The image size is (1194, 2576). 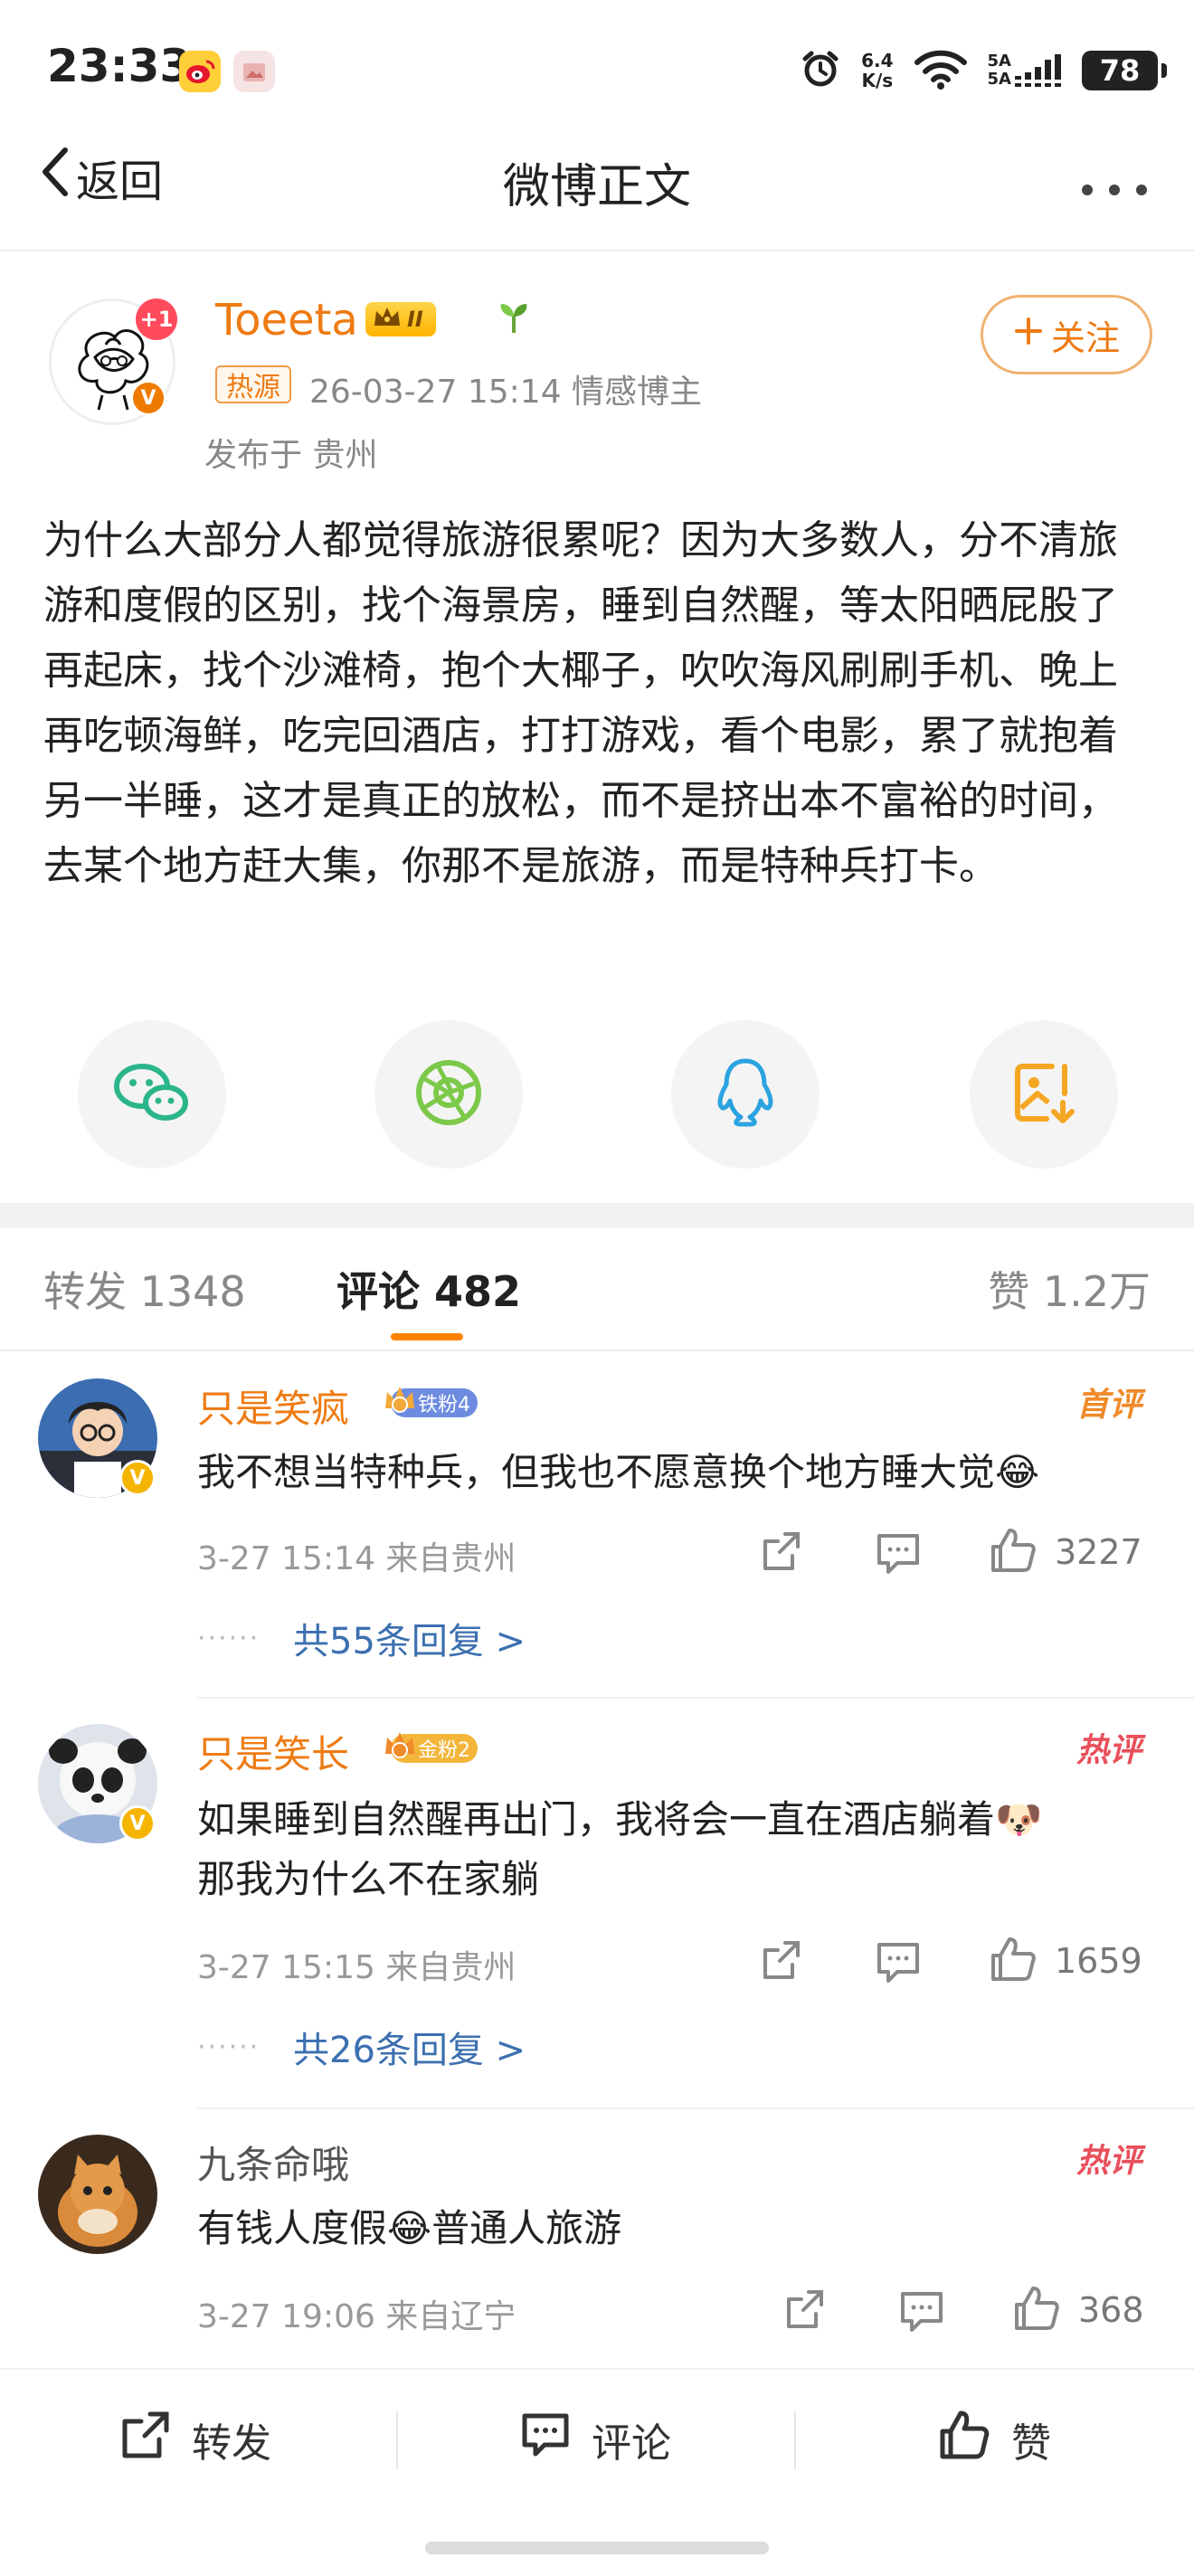 What do you see at coordinates (1031, 2443) in the screenshot?
I see `like-label: 赞` at bounding box center [1031, 2443].